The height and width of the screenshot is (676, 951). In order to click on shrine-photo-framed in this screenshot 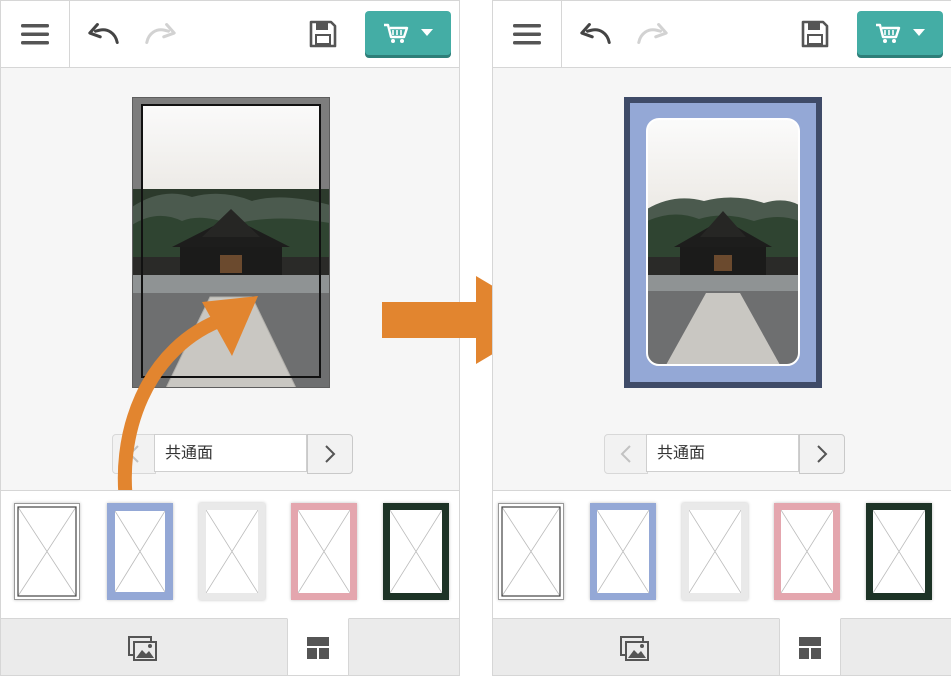, I will do `click(723, 242)`.